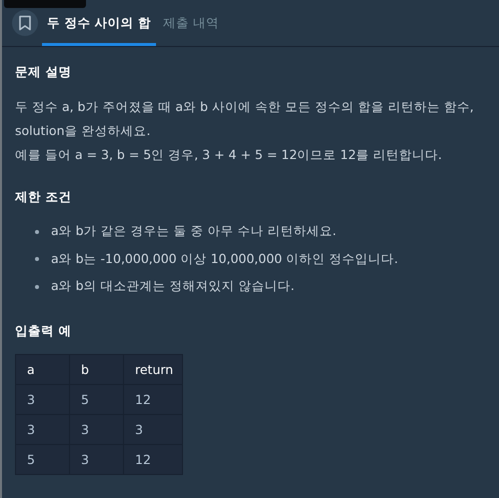 This screenshot has width=499, height=498. I want to click on section-heading: 제한 조건, so click(43, 197).